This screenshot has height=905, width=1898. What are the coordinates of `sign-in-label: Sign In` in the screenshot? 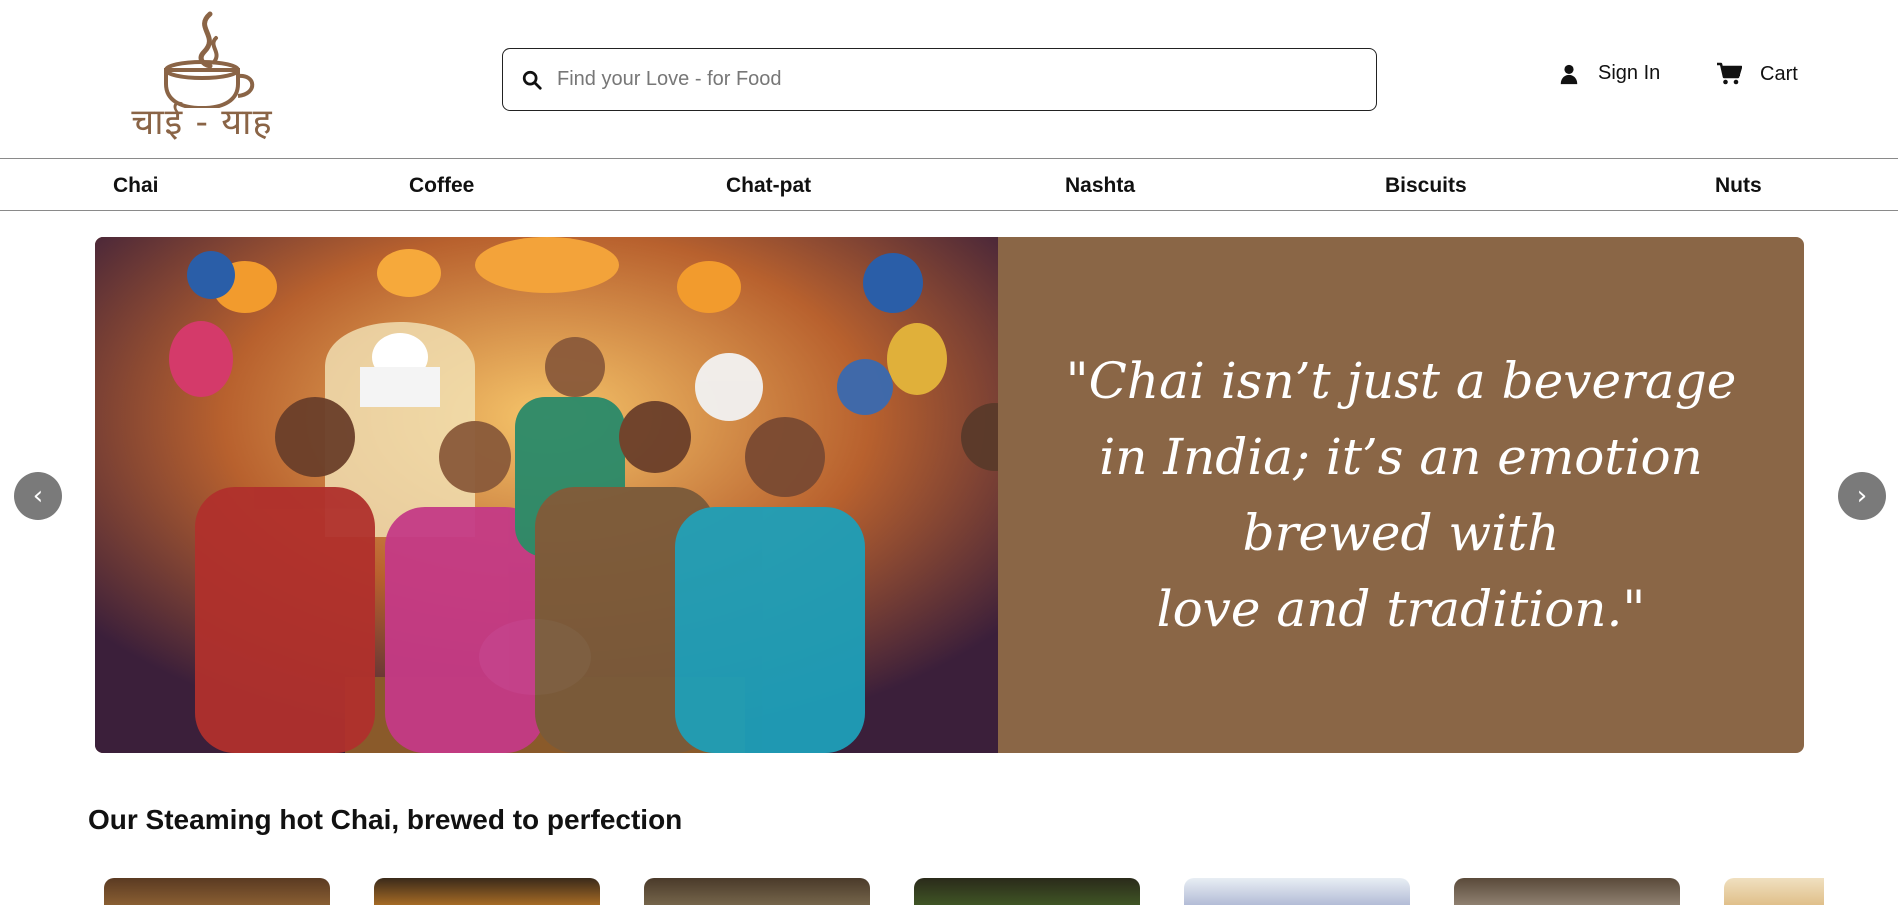 It's located at (1629, 73).